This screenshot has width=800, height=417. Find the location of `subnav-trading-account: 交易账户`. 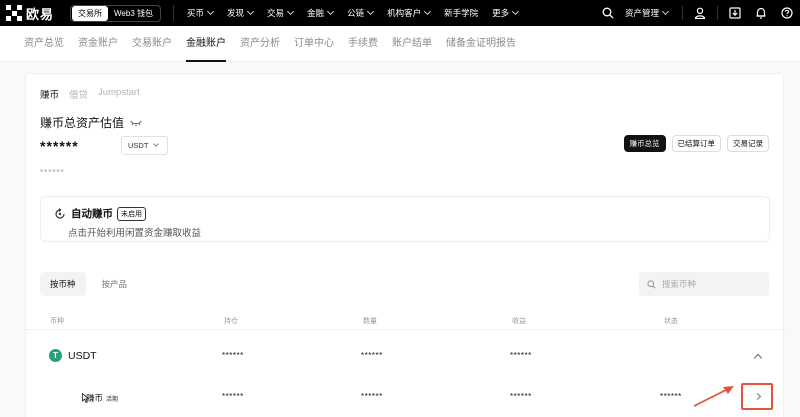

subnav-trading-account: 交易账户 is located at coordinates (152, 44).